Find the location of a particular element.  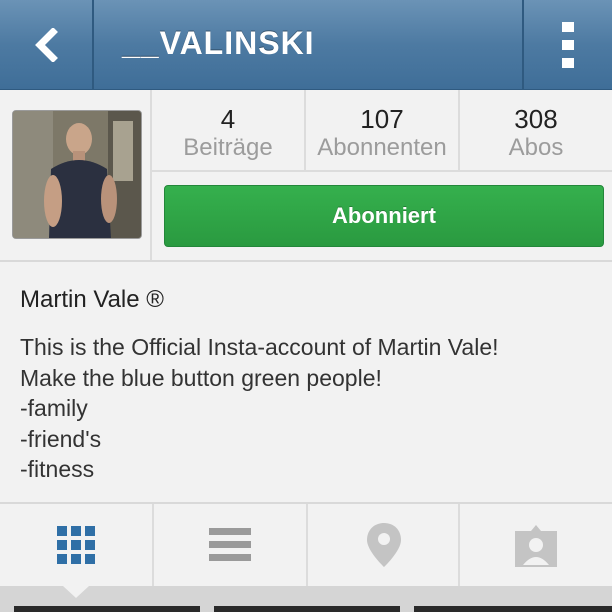

following-stat: 308 Abos is located at coordinates (536, 130).